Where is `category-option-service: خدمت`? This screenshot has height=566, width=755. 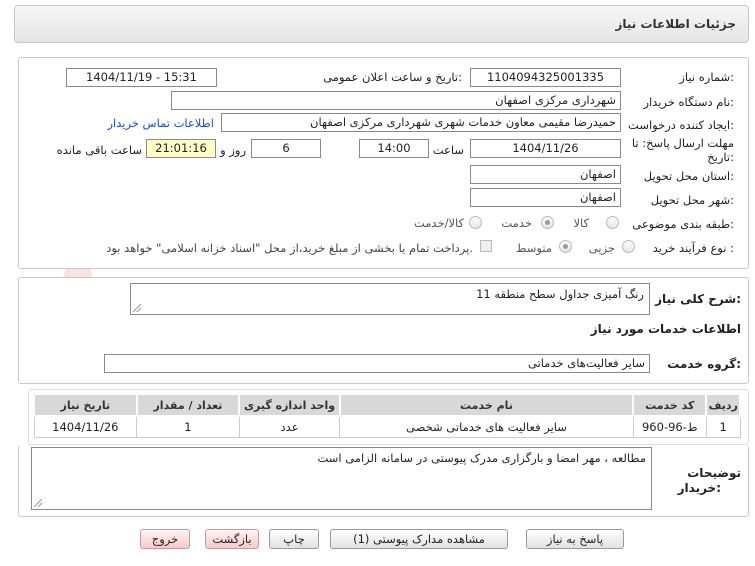
category-option-service: خدمت is located at coordinates (516, 223).